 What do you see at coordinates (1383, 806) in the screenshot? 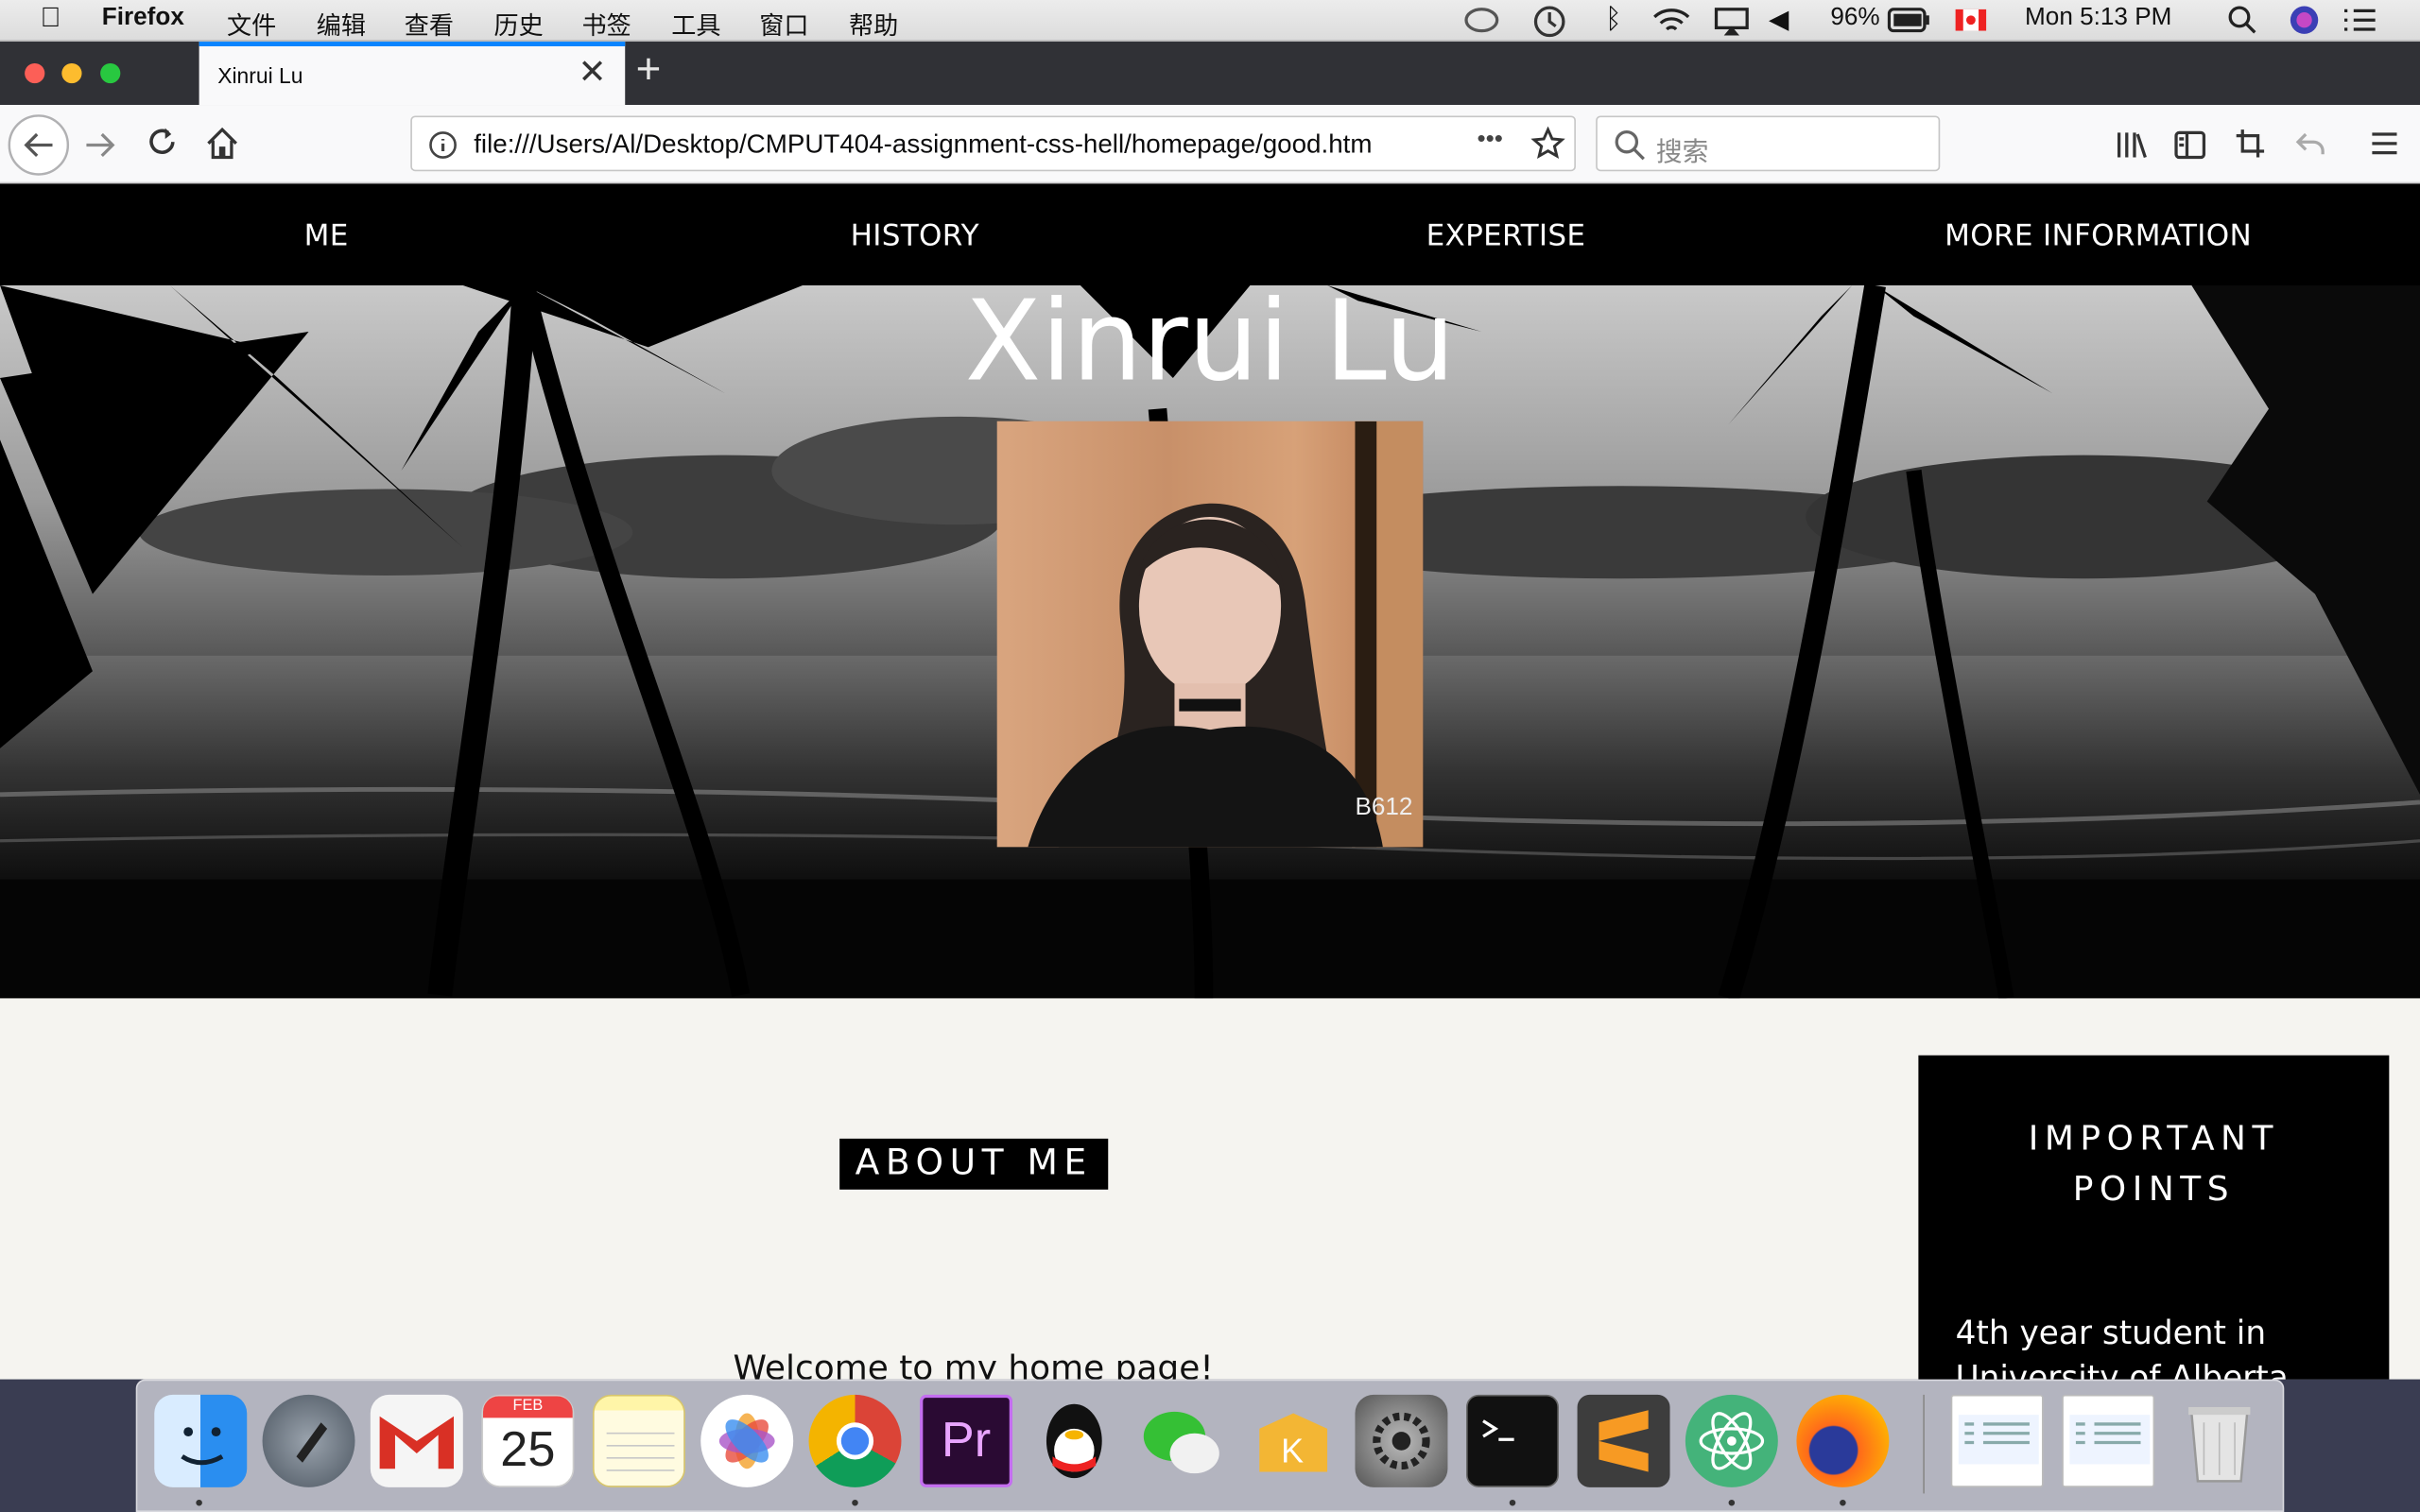
I see `photo-watermark: B612` at bounding box center [1383, 806].